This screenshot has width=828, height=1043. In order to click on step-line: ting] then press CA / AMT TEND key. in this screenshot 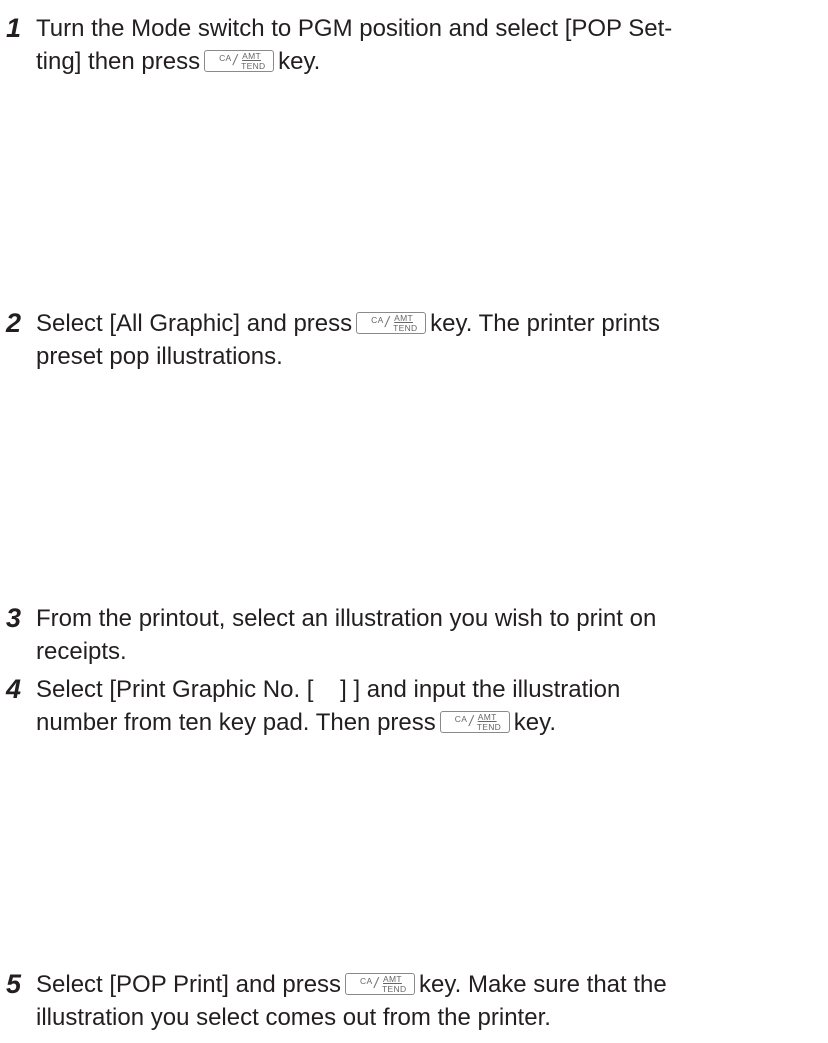, I will do `click(428, 61)`.